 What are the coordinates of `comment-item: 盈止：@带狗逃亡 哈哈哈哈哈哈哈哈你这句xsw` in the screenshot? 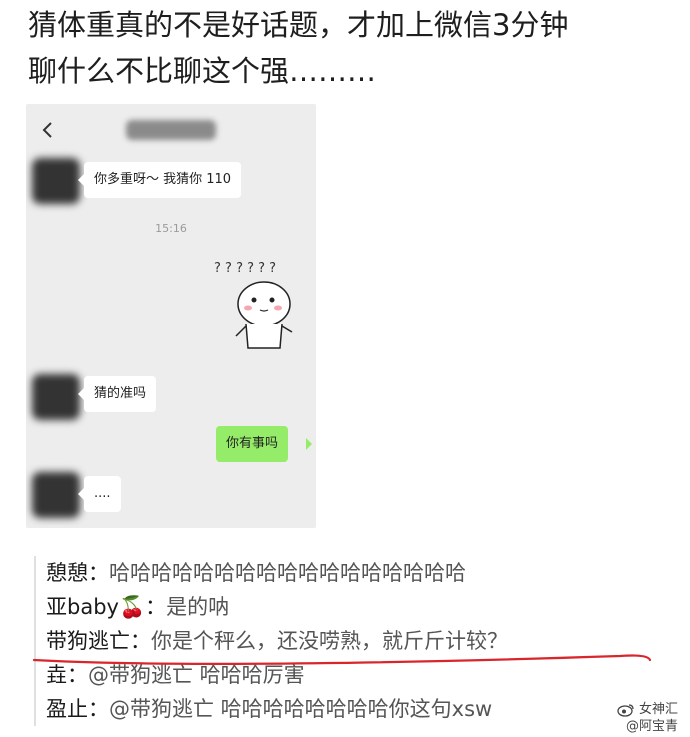 It's located at (356, 709).